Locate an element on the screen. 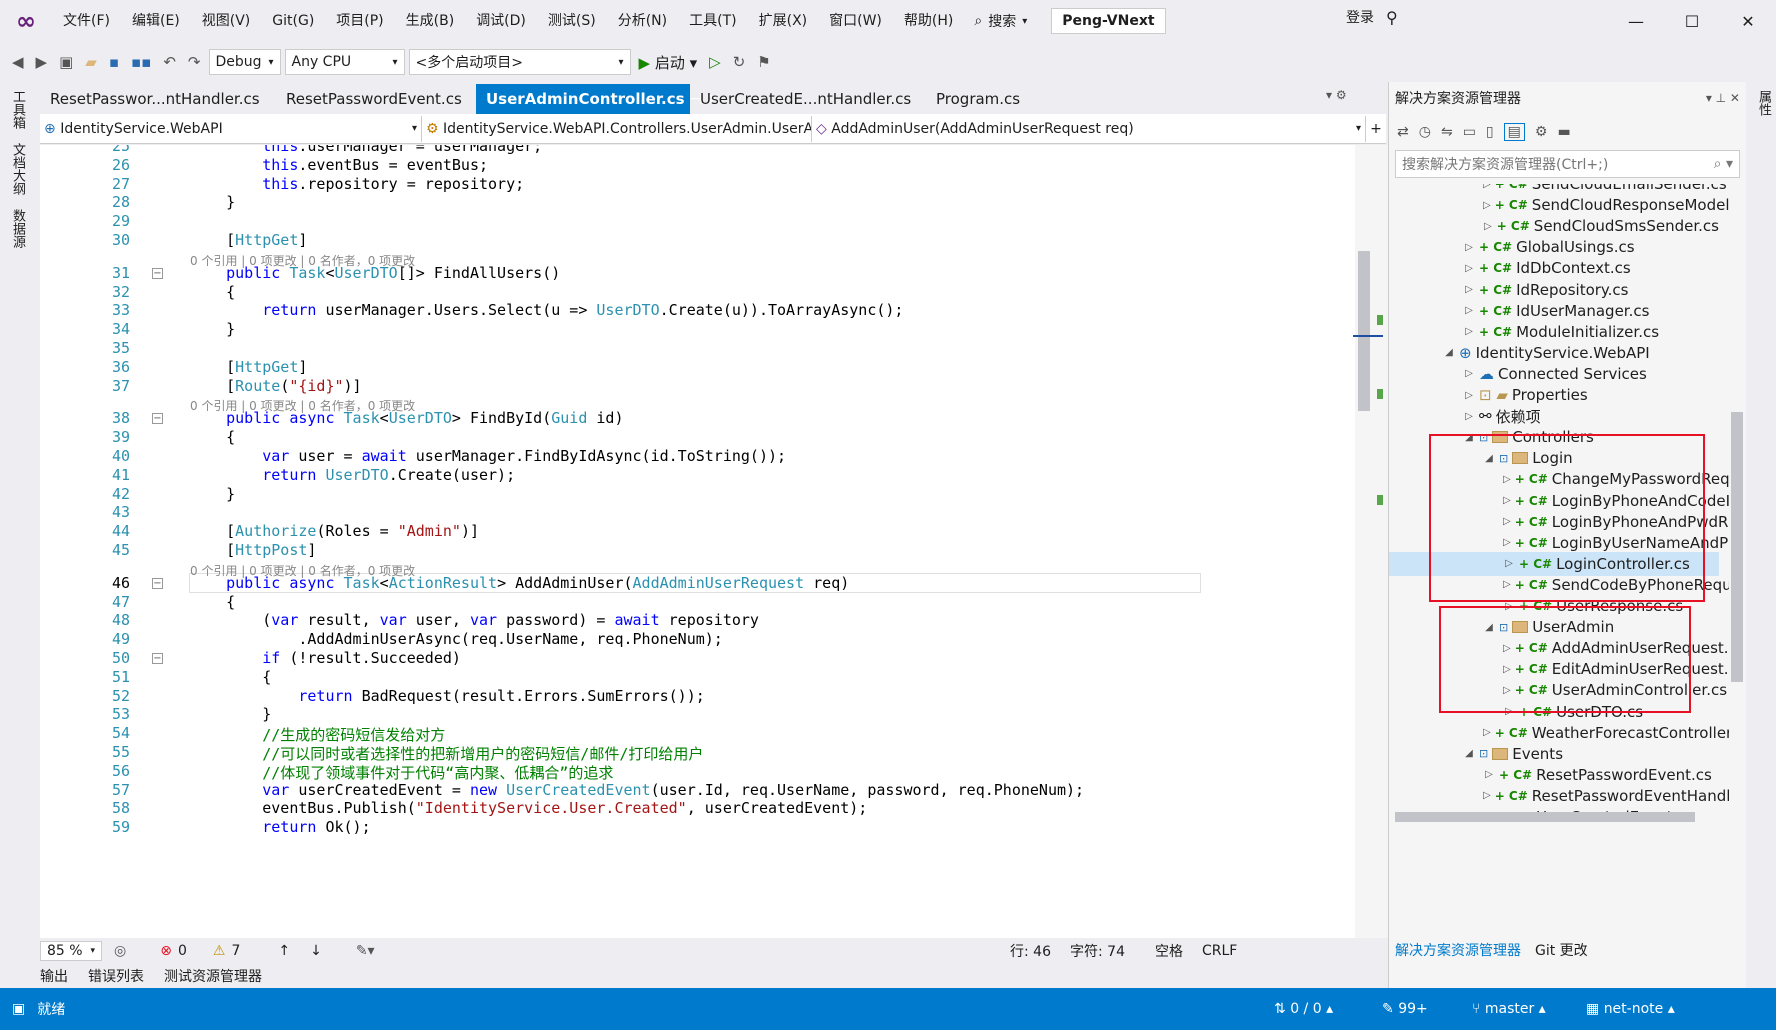  login-link: 登录 is located at coordinates (1360, 18).